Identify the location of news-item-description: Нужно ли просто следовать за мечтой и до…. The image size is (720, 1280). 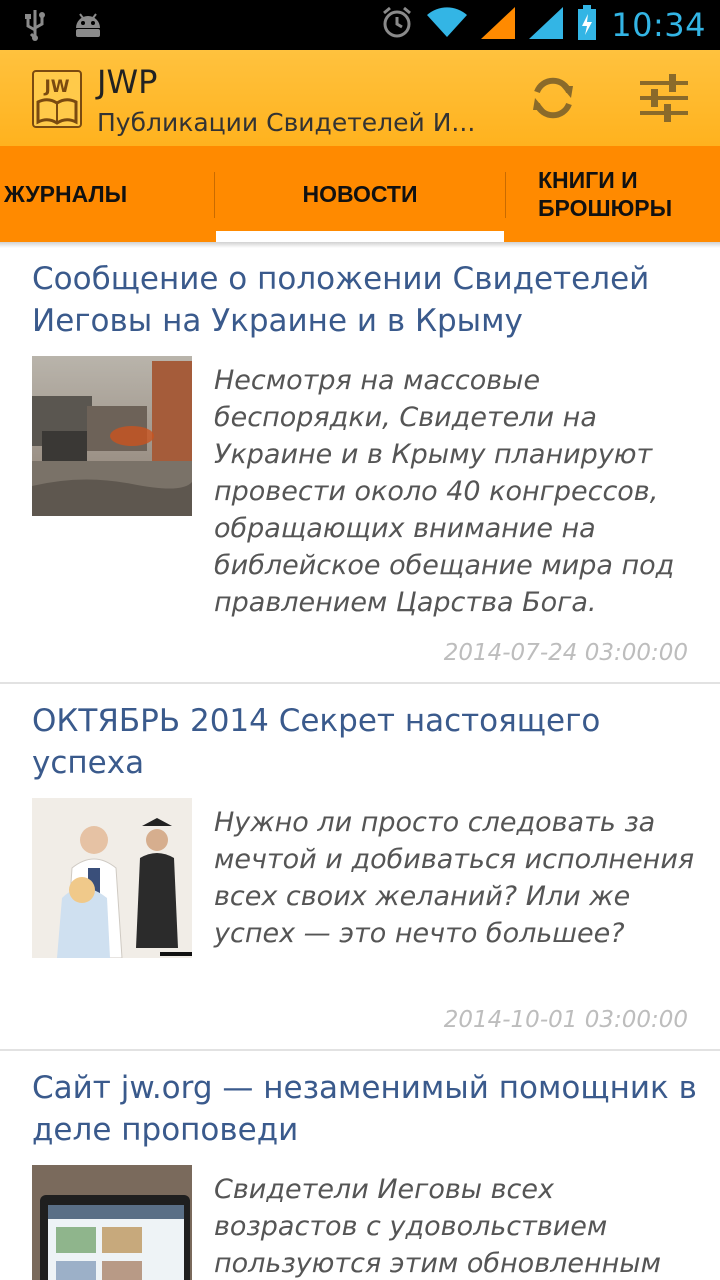
(454, 878).